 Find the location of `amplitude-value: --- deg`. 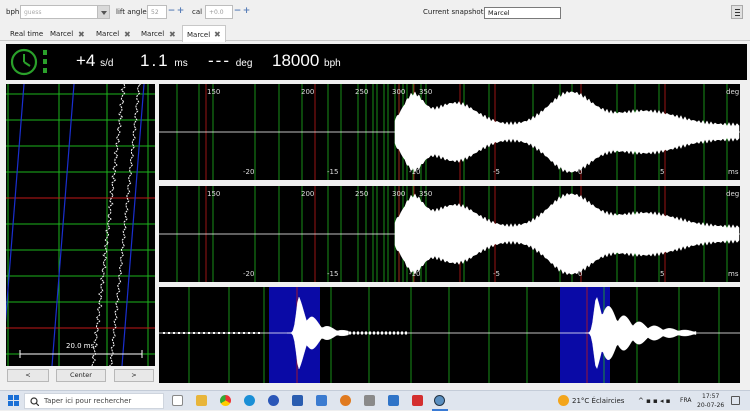

amplitude-value: --- deg is located at coordinates (230, 61).